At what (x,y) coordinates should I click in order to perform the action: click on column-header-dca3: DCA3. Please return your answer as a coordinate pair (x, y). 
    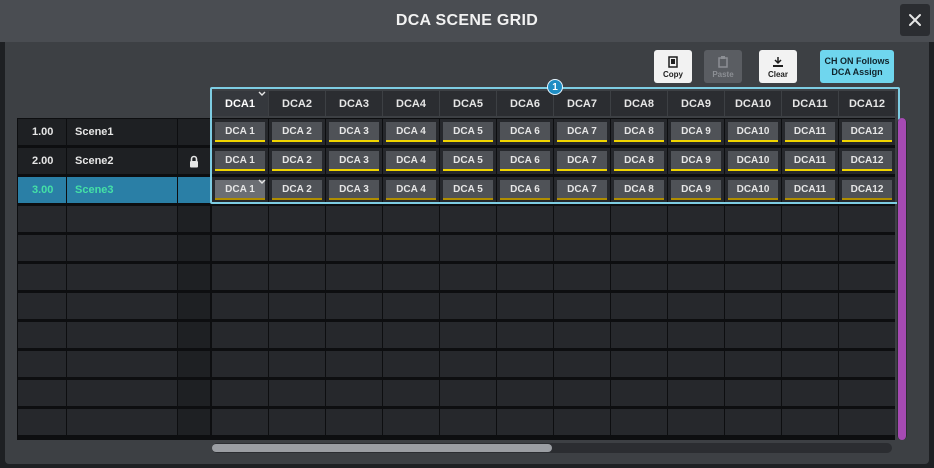
    Looking at the image, I should click on (354, 103).